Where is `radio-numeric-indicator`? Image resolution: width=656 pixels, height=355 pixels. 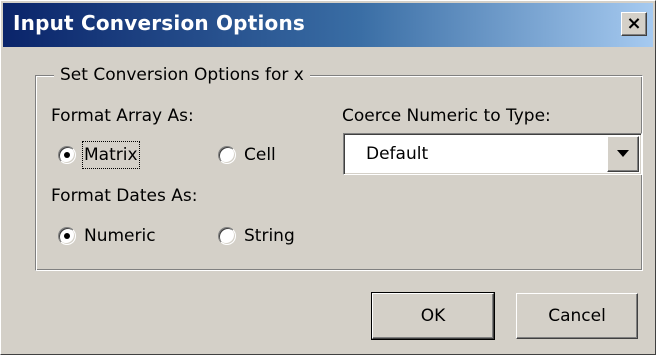
radio-numeric-indicator is located at coordinates (67, 236).